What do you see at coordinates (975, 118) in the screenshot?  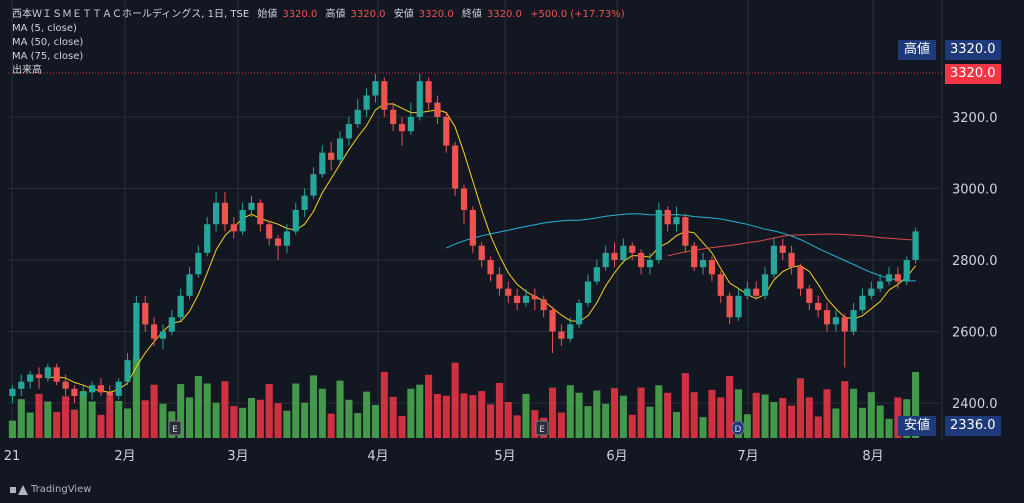 I see `y-tick-label: 3200.0` at bounding box center [975, 118].